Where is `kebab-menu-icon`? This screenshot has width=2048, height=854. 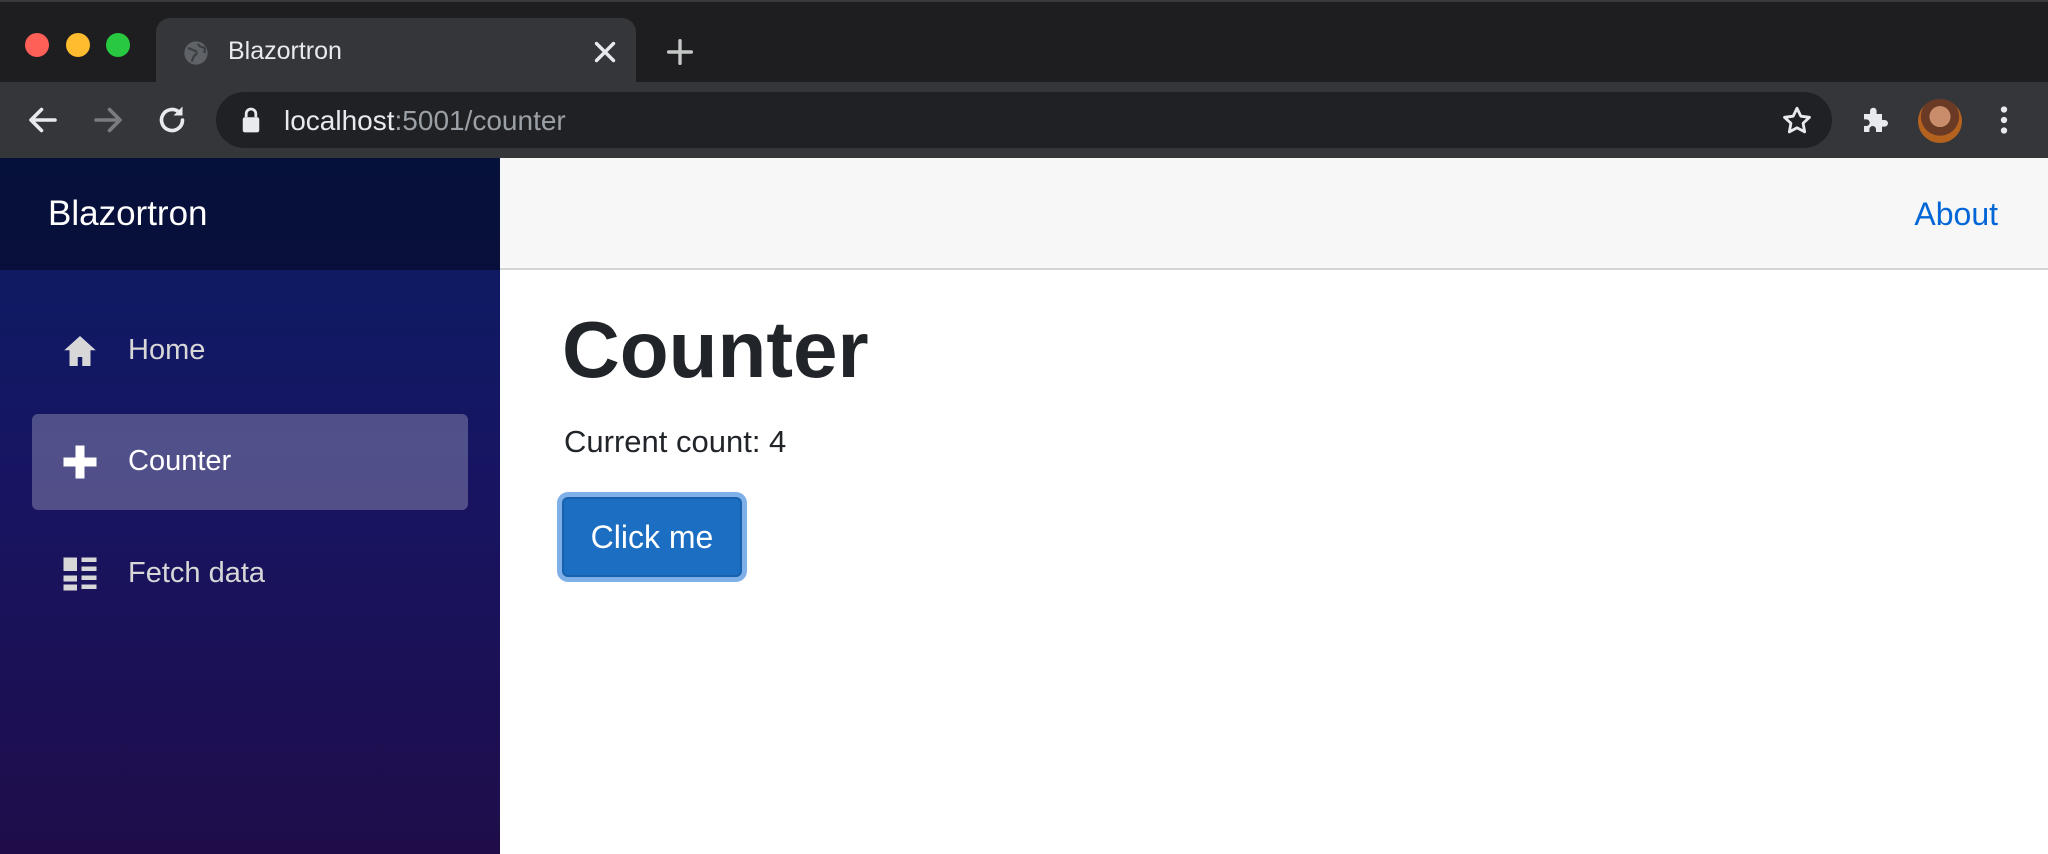 kebab-menu-icon is located at coordinates (2004, 120).